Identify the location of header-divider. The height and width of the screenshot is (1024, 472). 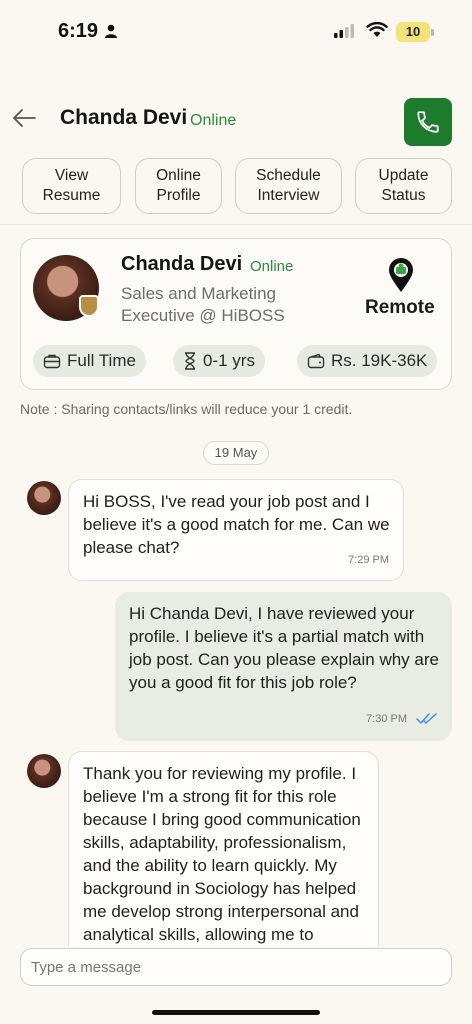
(236, 224).